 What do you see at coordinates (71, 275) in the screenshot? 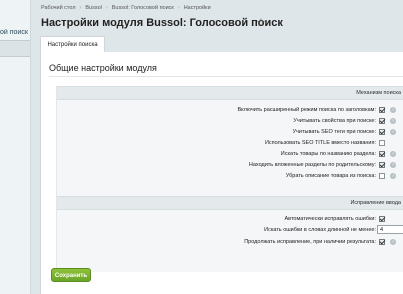
I see `save-button: Сохранить` at bounding box center [71, 275].